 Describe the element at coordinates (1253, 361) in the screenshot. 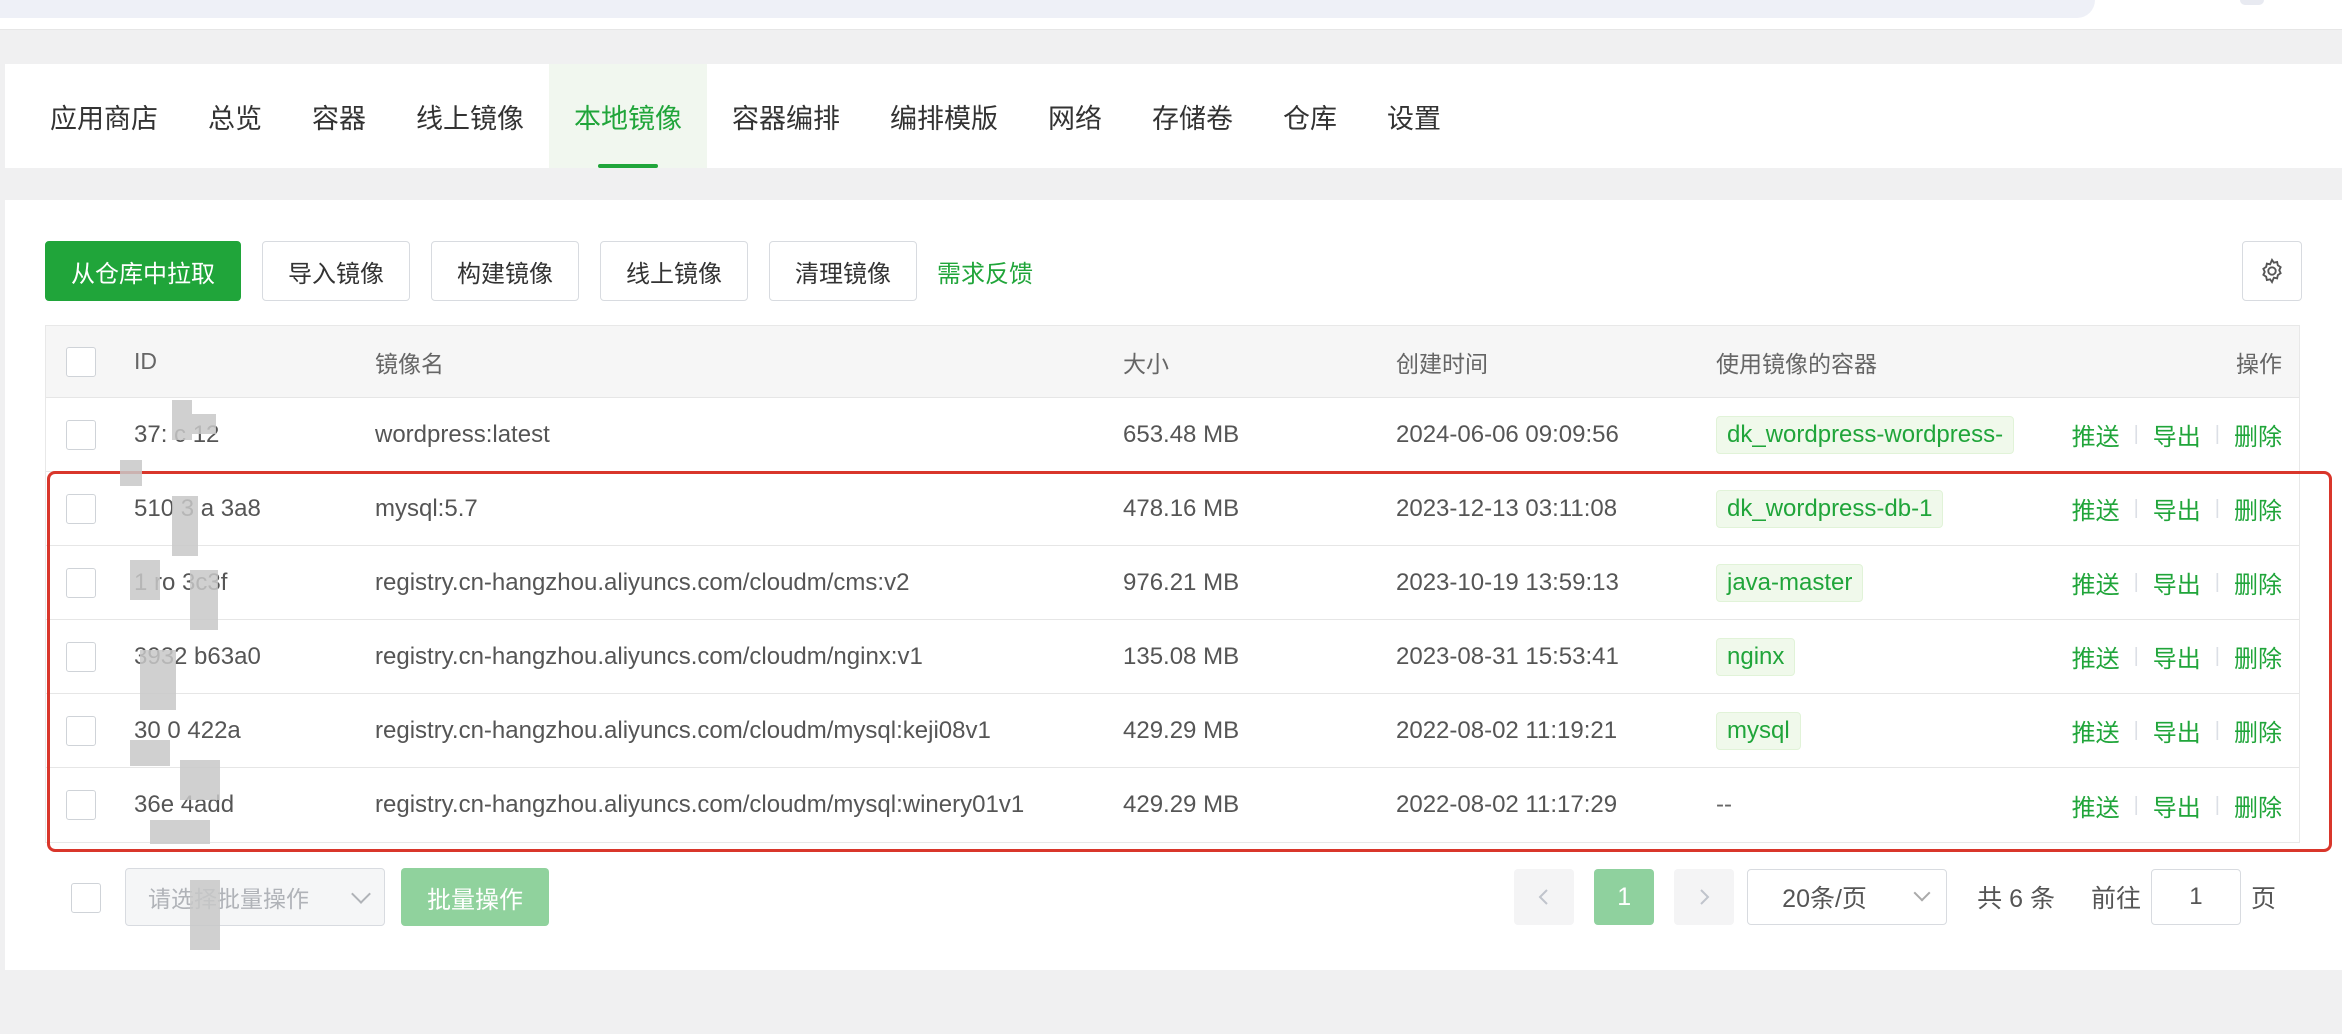

I see `header-size: 大小` at that location.